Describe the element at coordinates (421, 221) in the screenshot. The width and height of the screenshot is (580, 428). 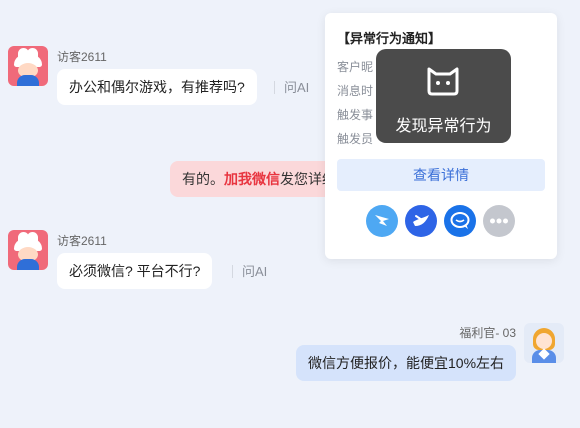
I see `feishu-icon` at that location.